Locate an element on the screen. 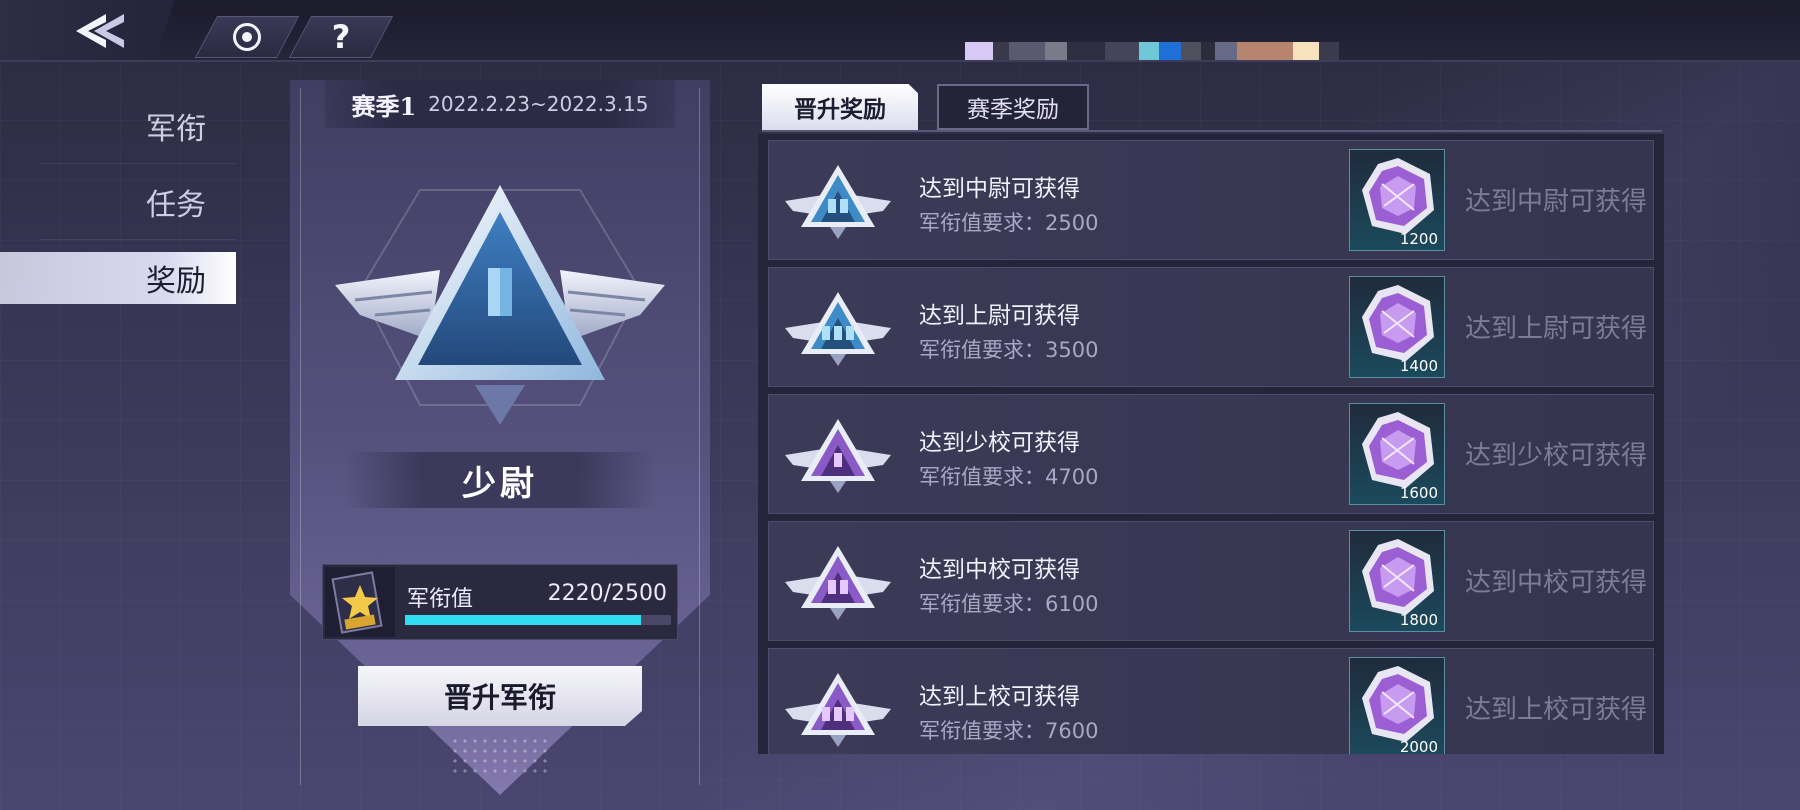  reward-item: 1800 is located at coordinates (1397, 581).